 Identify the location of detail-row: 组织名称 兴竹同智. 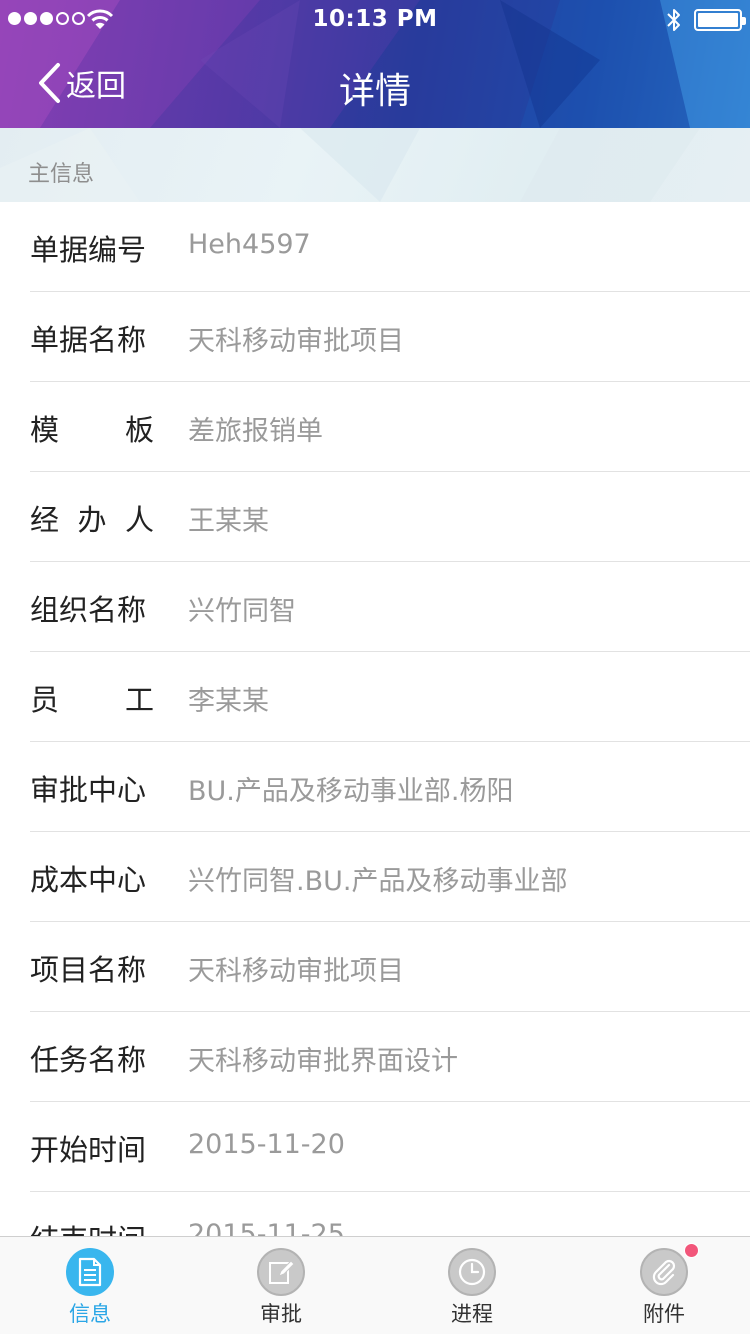
(375, 607).